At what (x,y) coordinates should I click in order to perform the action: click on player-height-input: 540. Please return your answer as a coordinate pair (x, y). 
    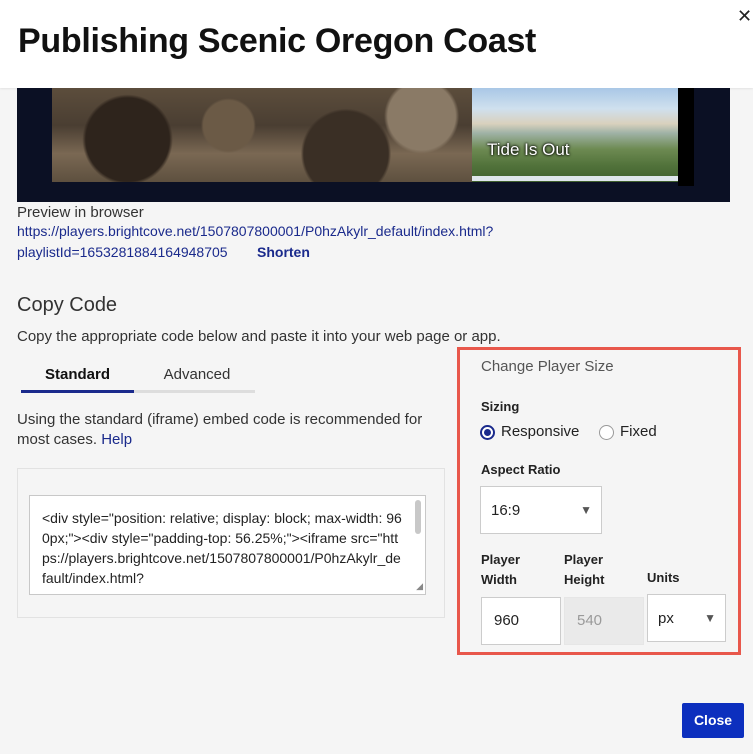
    Looking at the image, I should click on (604, 621).